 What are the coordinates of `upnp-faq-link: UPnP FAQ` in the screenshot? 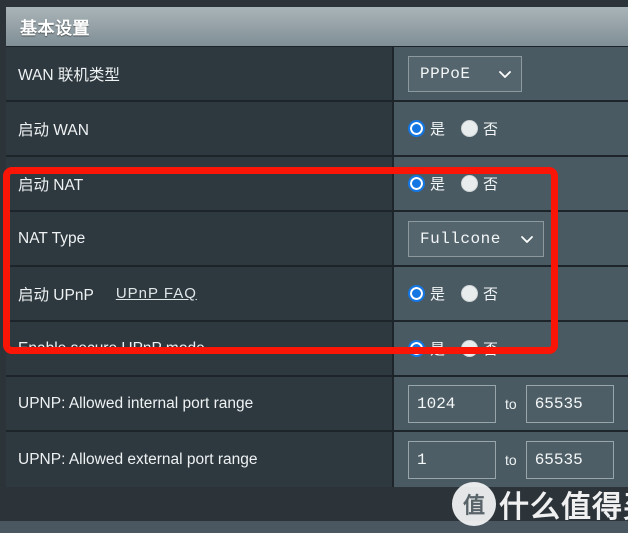 It's located at (156, 293).